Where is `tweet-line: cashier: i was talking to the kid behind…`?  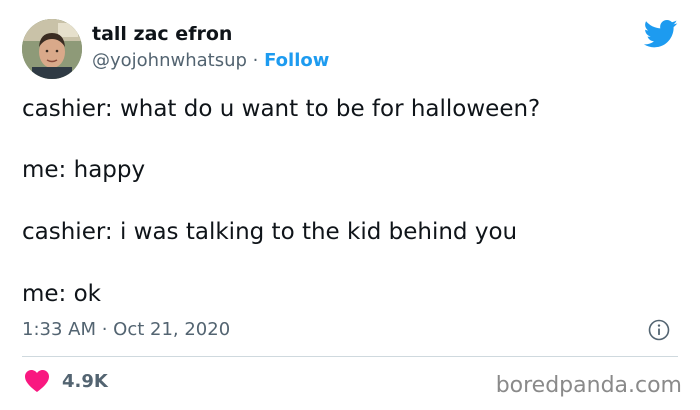 tweet-line: cashier: i was talking to the kid behind… is located at coordinates (270, 232).